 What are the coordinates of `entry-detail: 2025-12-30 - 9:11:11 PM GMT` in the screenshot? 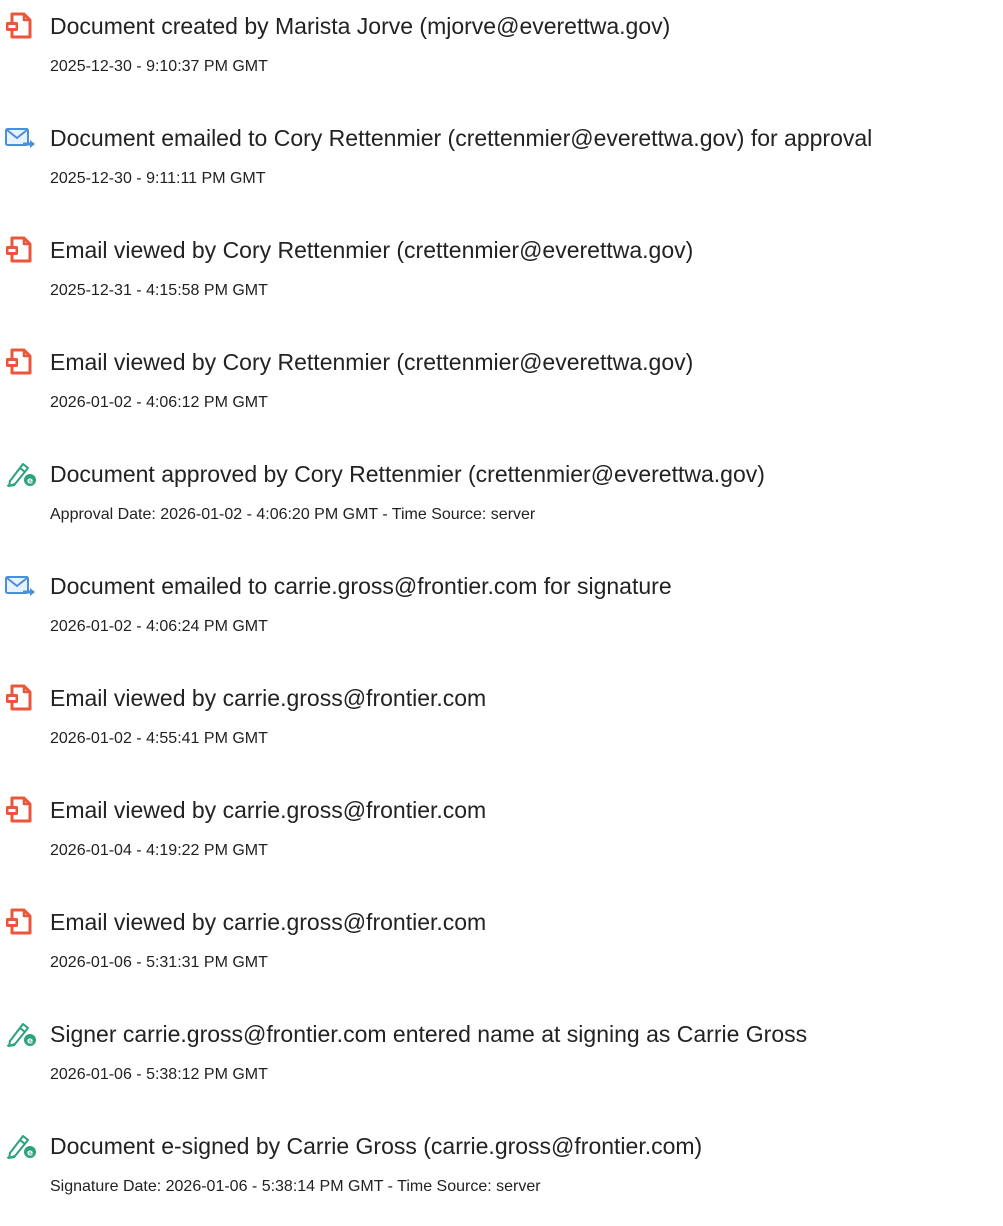 It's located at (158, 178).